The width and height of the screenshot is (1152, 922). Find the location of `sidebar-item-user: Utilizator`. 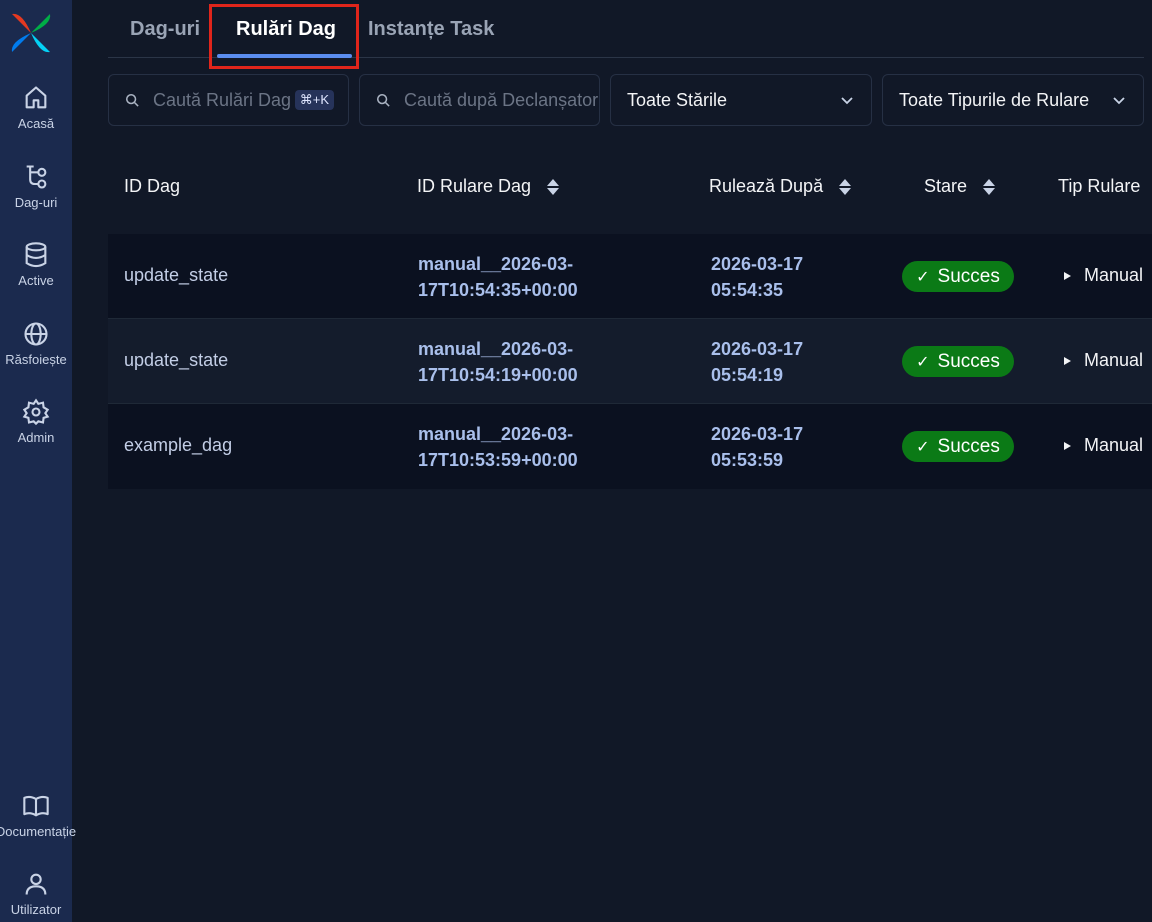

sidebar-item-user: Utilizator is located at coordinates (36, 896).